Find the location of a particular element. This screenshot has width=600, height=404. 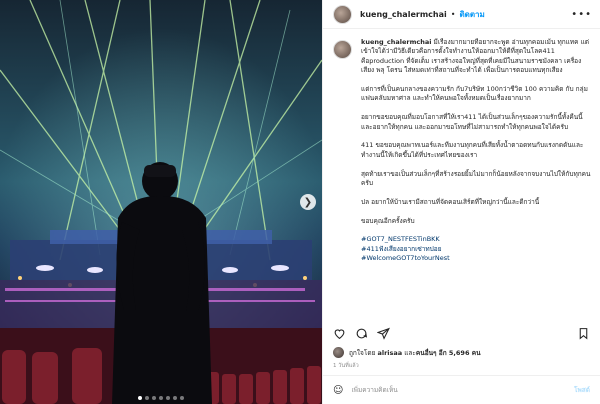

likes-summary: ถูกใจโดย alrisaa และ คนอื่นๆ อีก 5,696 คน is located at coordinates (407, 352).